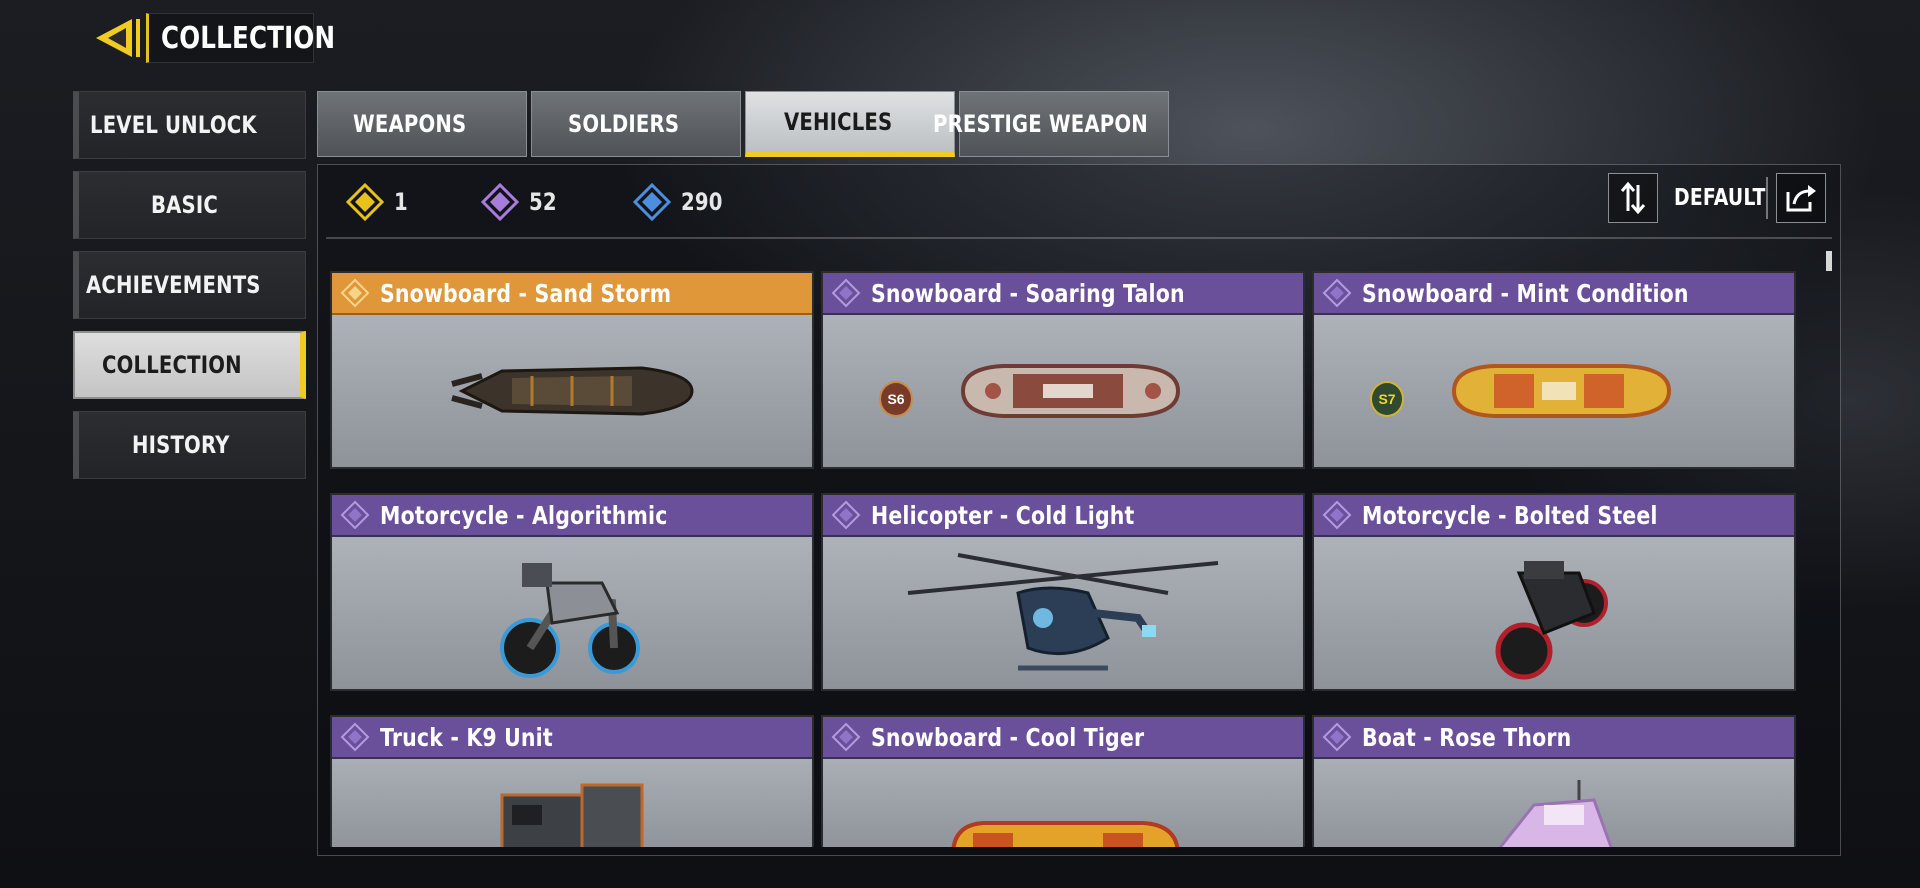 The width and height of the screenshot is (1920, 888). I want to click on sort-button, so click(1633, 198).